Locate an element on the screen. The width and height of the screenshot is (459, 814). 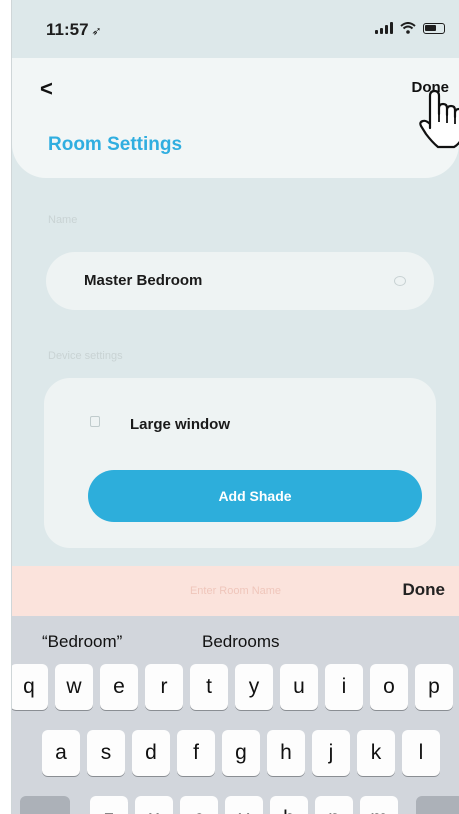
suggestion-bar: “Bedroom” Bedrooms is located at coordinates (235, 641).